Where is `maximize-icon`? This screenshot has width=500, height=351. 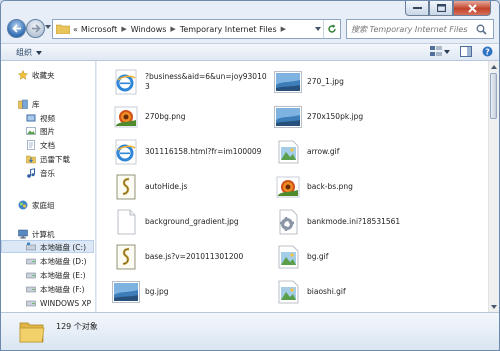 maximize-icon is located at coordinates (441, 8).